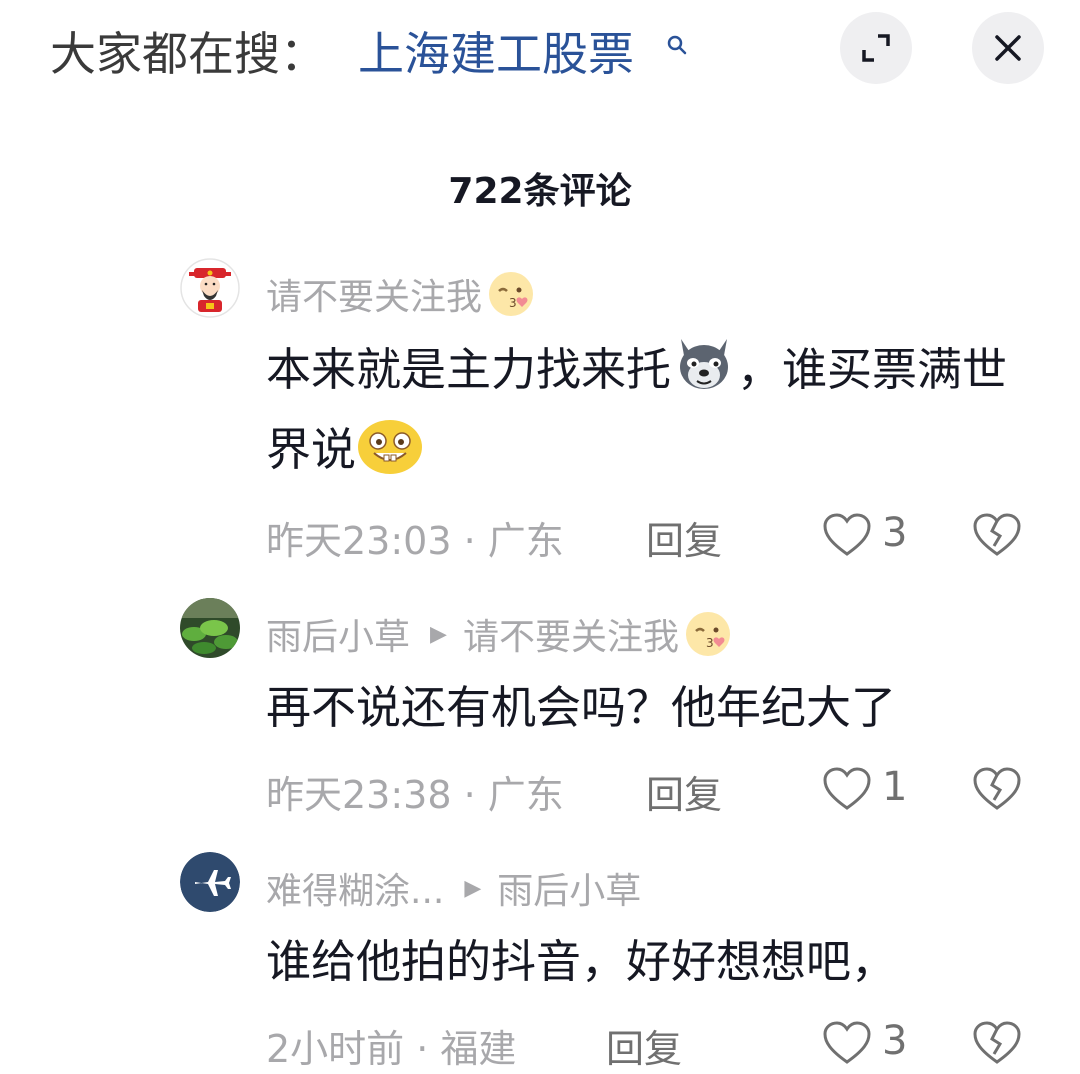 Image resolution: width=1080 pixels, height=1074 pixels. I want to click on close-icon, so click(1008, 48).